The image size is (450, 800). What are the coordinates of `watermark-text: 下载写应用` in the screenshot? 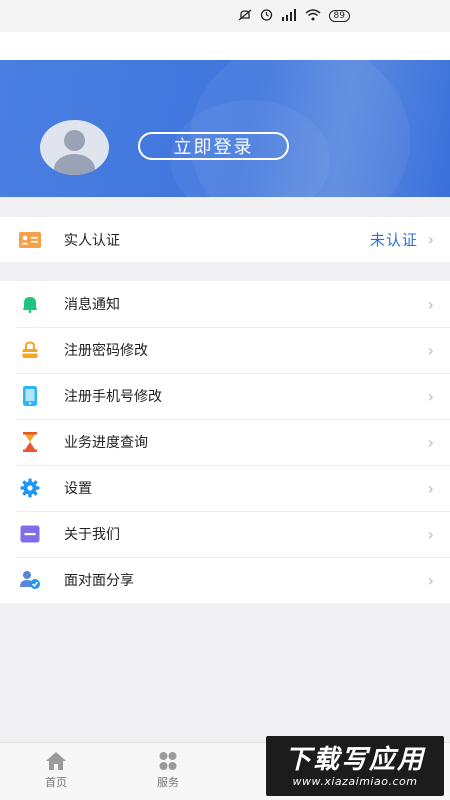 It's located at (354, 759).